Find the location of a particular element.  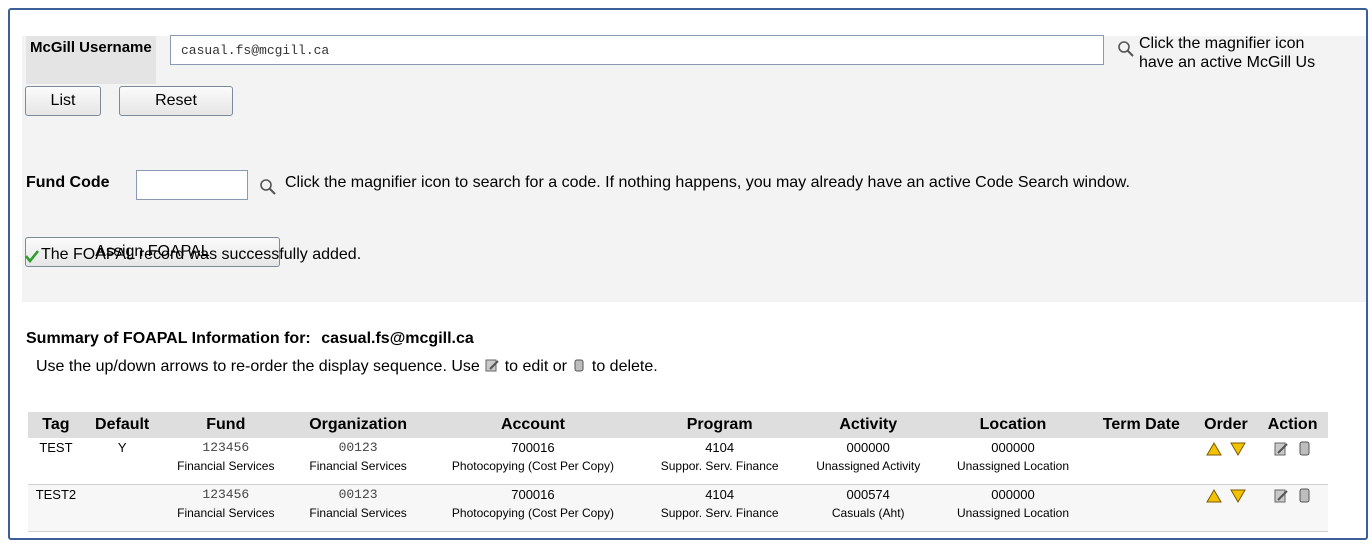

username-input is located at coordinates (637, 50).